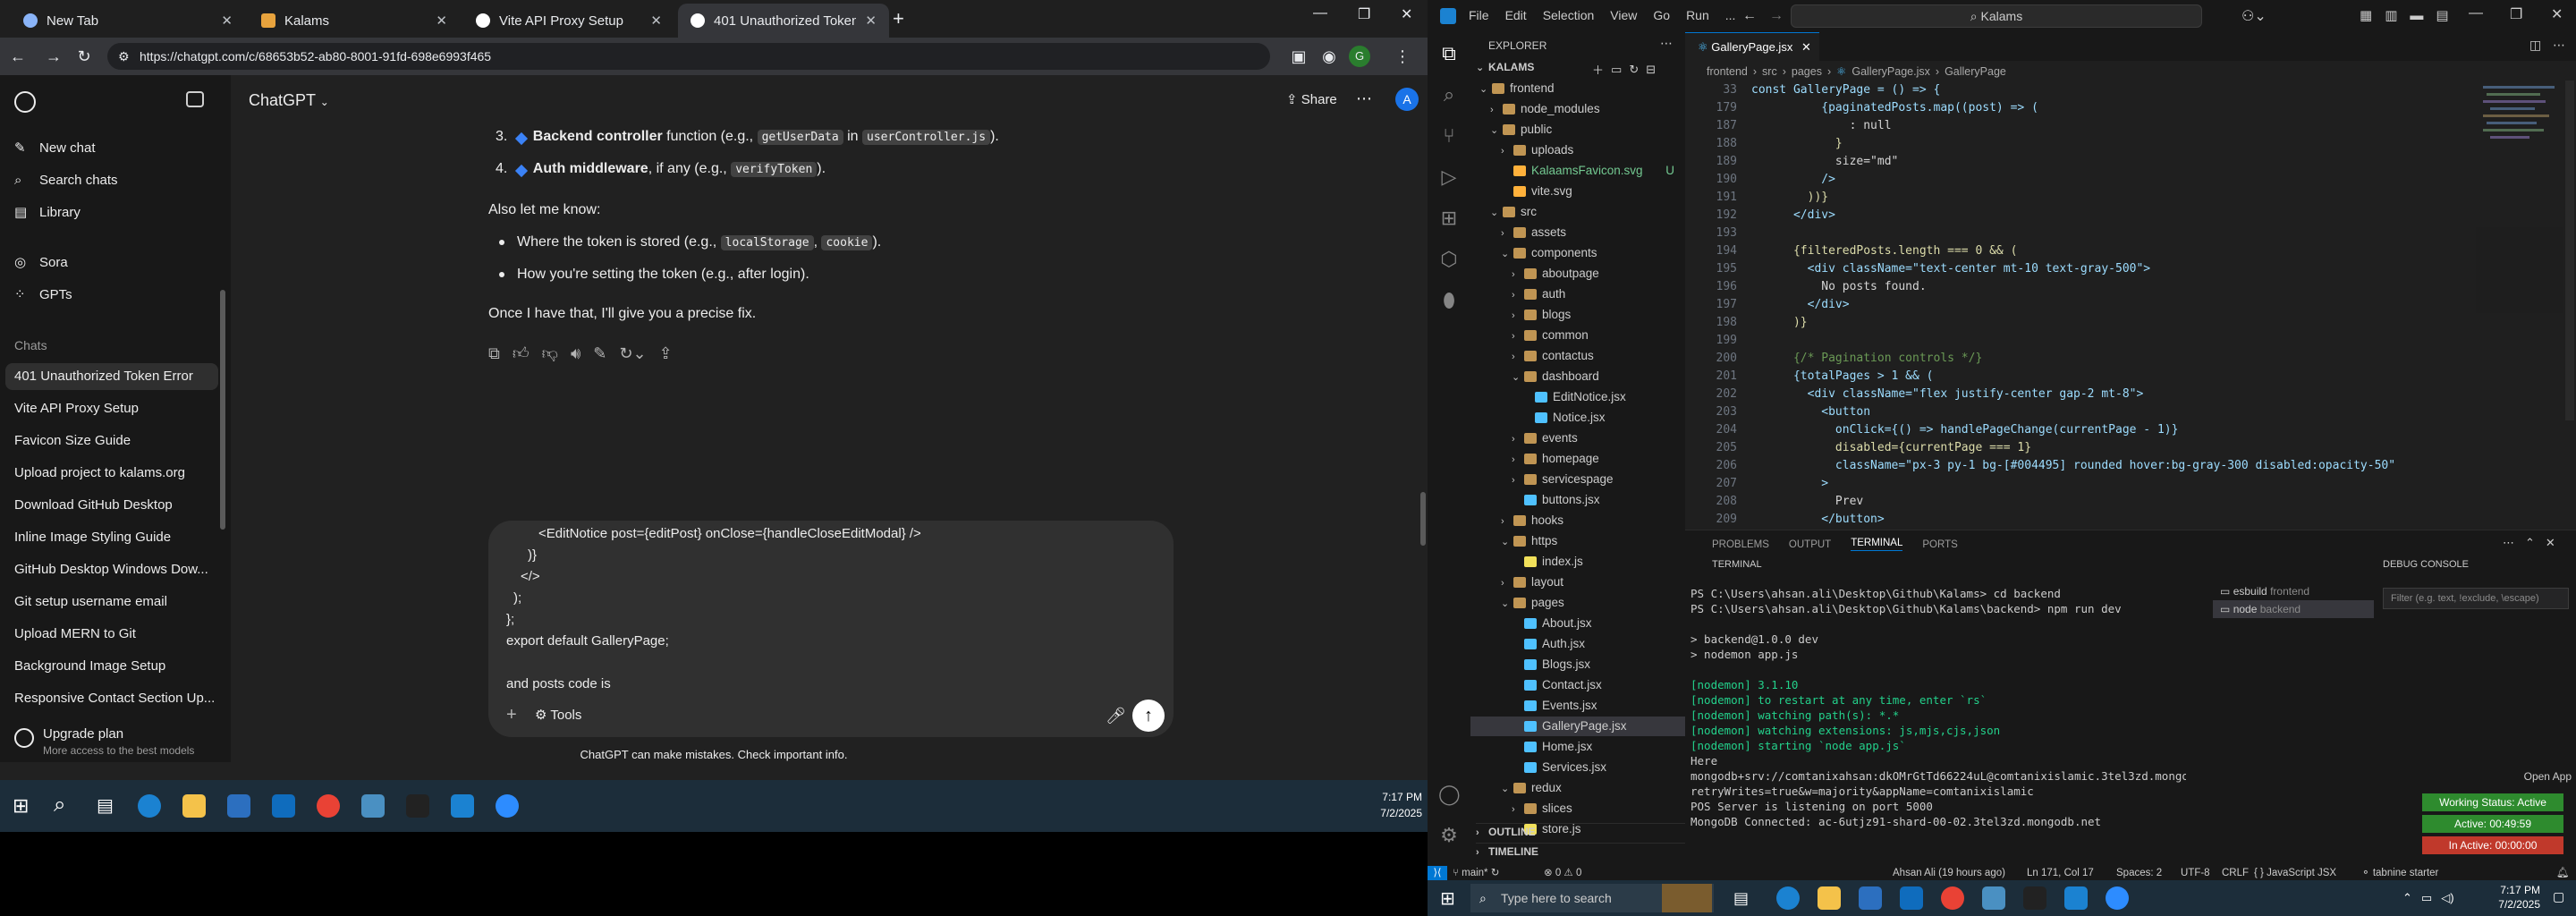 The image size is (2576, 916). Describe the element at coordinates (1364, 14) in the screenshot. I see `maximize-icon: ❐` at that location.